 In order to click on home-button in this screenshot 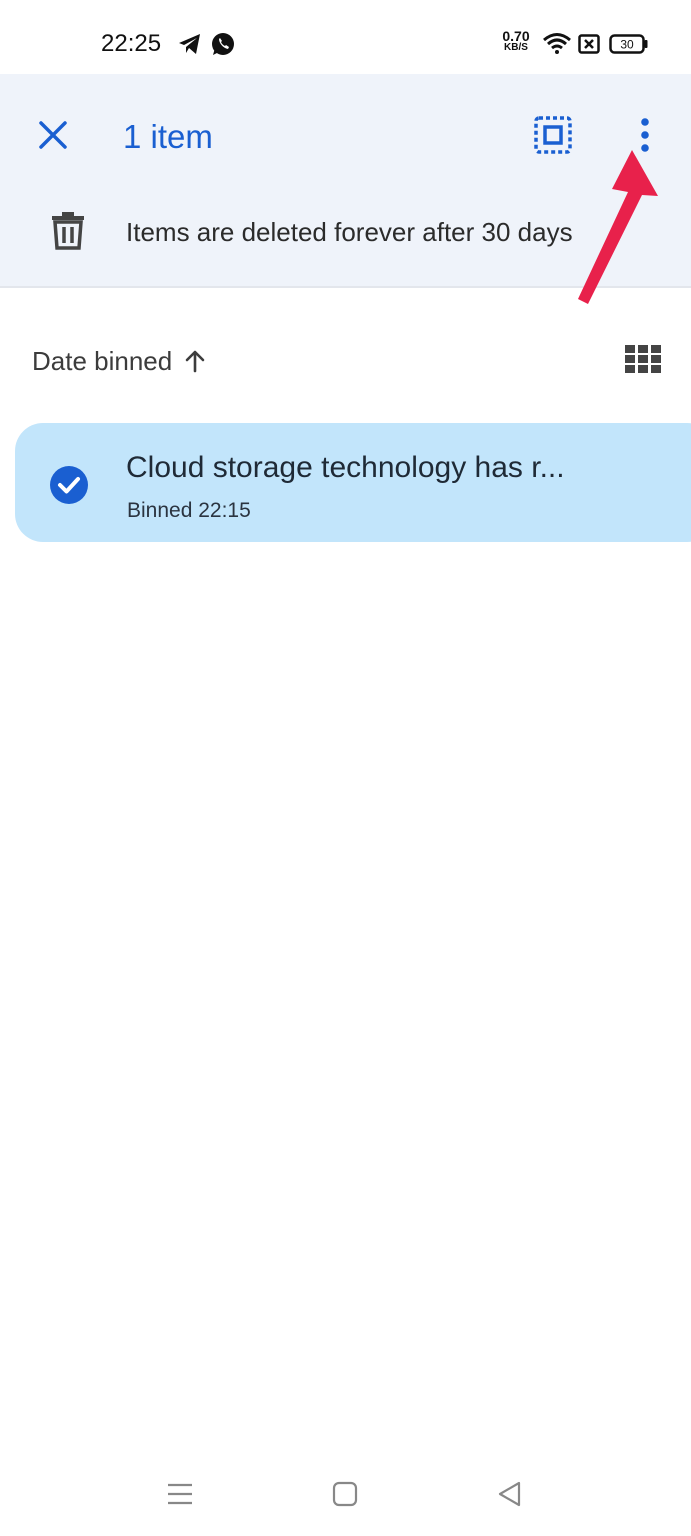, I will do `click(345, 1496)`.